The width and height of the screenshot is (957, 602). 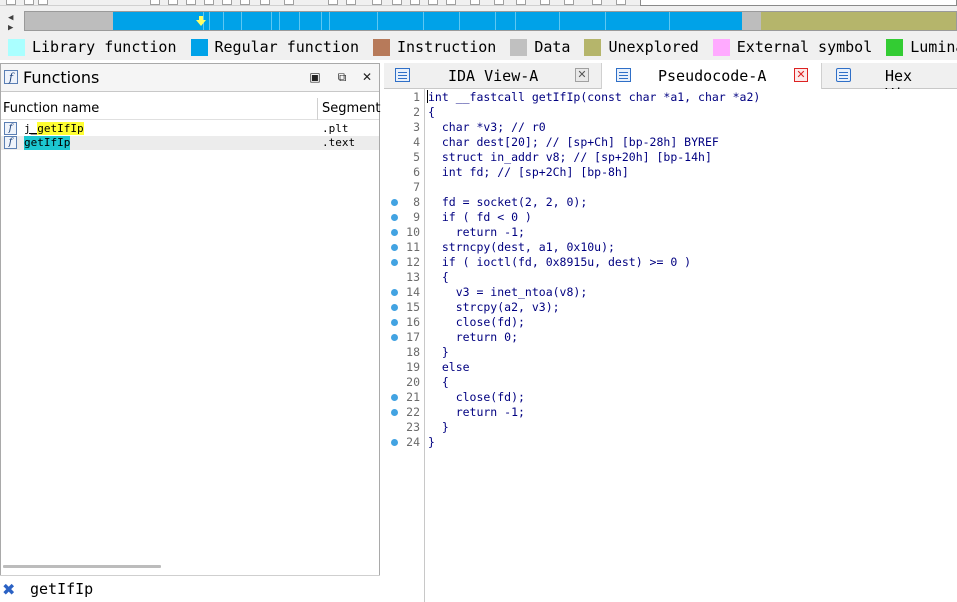 I want to click on line-number: 21, so click(x=413, y=397).